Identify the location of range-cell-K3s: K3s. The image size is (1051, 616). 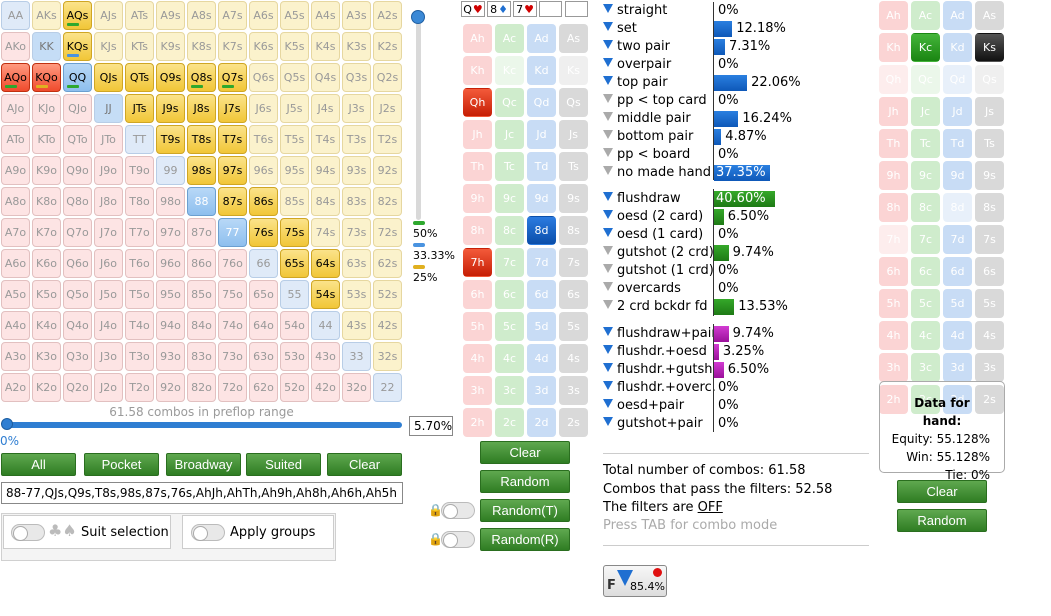
(356, 46).